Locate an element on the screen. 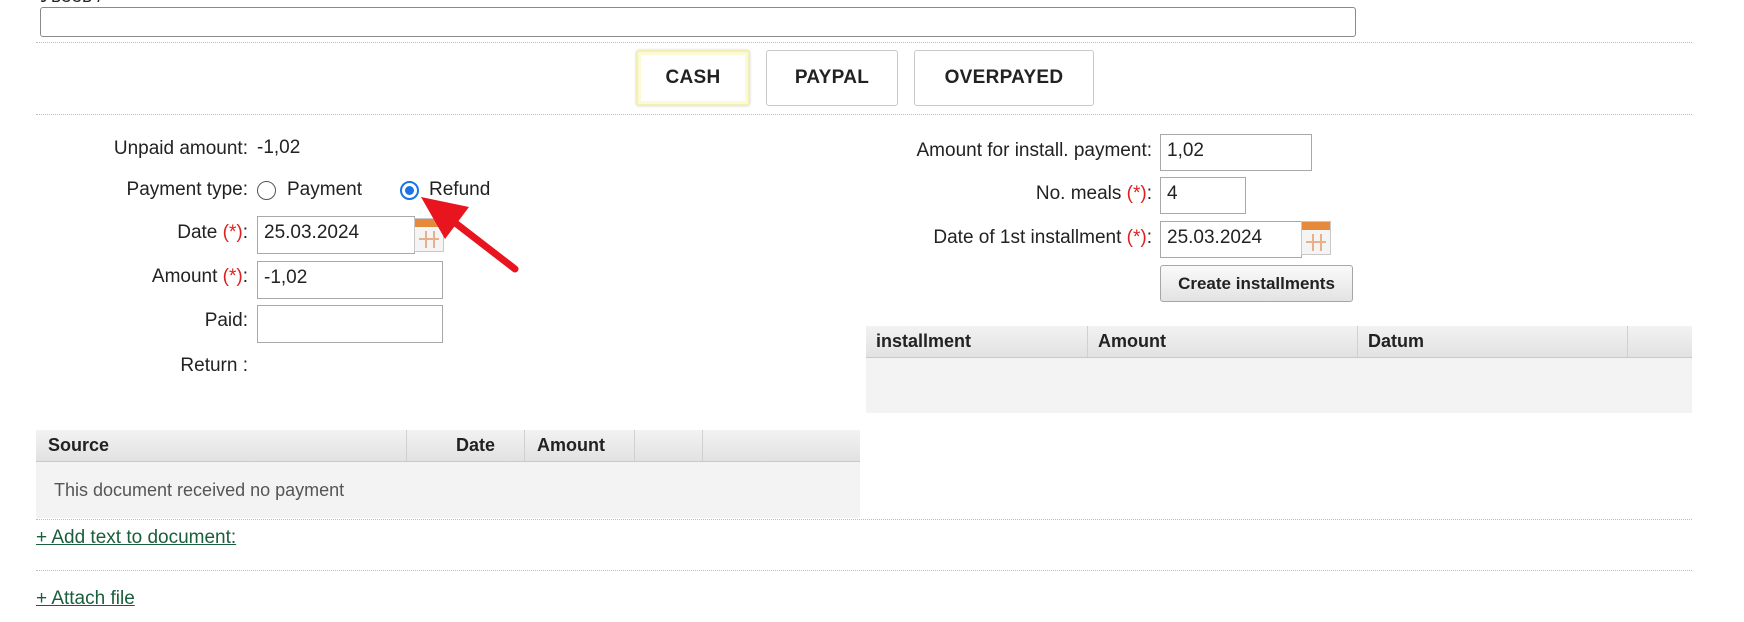 The width and height of the screenshot is (1744, 622). payment-type-label: Payment type: is located at coordinates (187, 189).